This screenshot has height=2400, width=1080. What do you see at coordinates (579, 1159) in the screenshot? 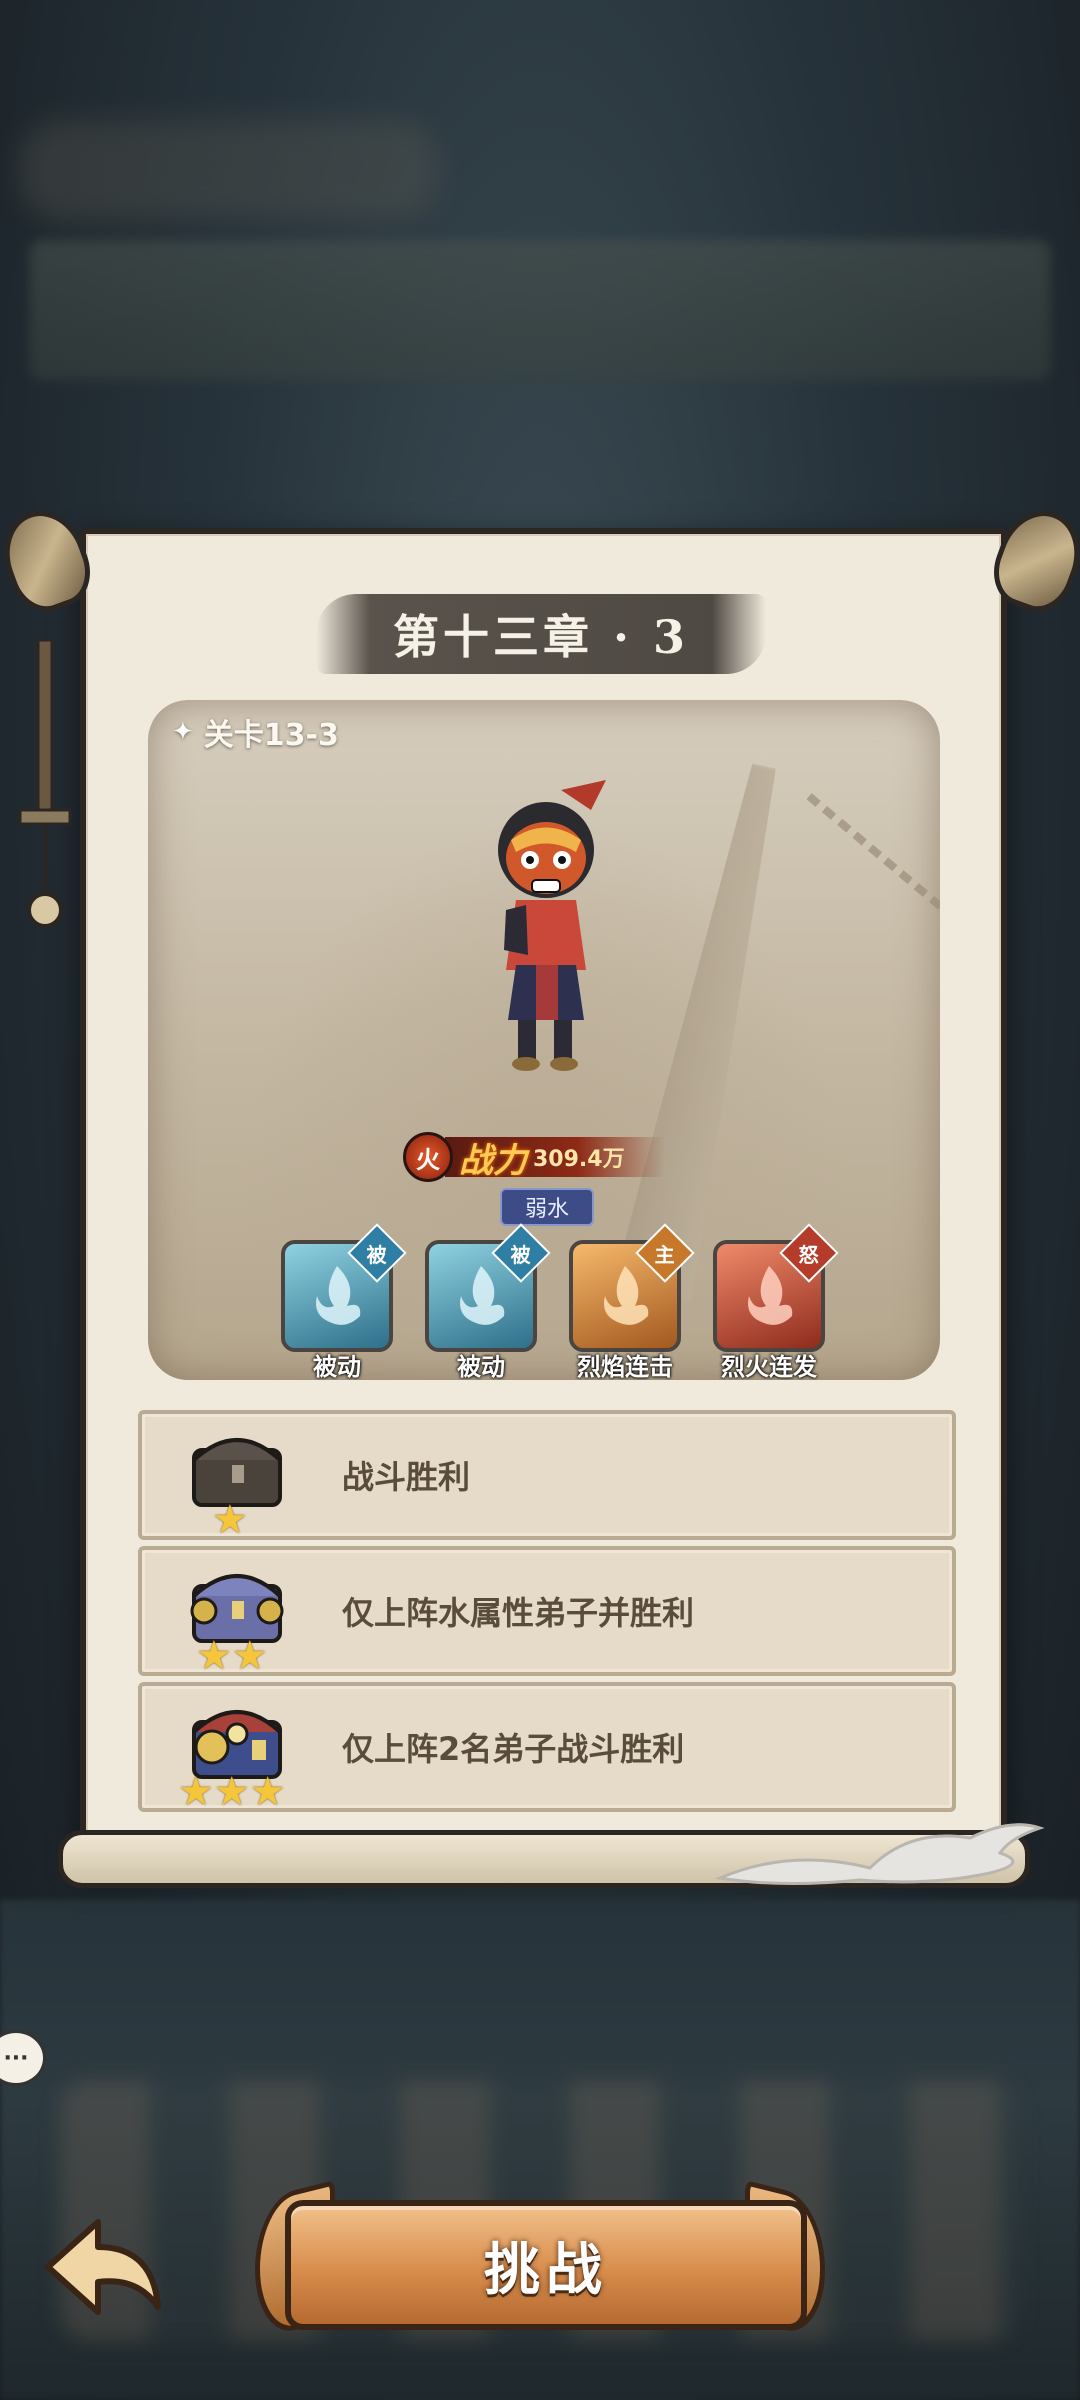
I see `power-value: 309.4万` at bounding box center [579, 1159].